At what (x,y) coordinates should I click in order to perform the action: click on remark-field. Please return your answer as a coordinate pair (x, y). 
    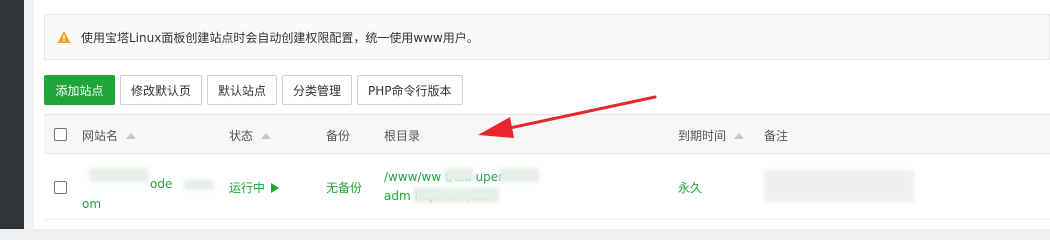
    Looking at the image, I should click on (839, 186).